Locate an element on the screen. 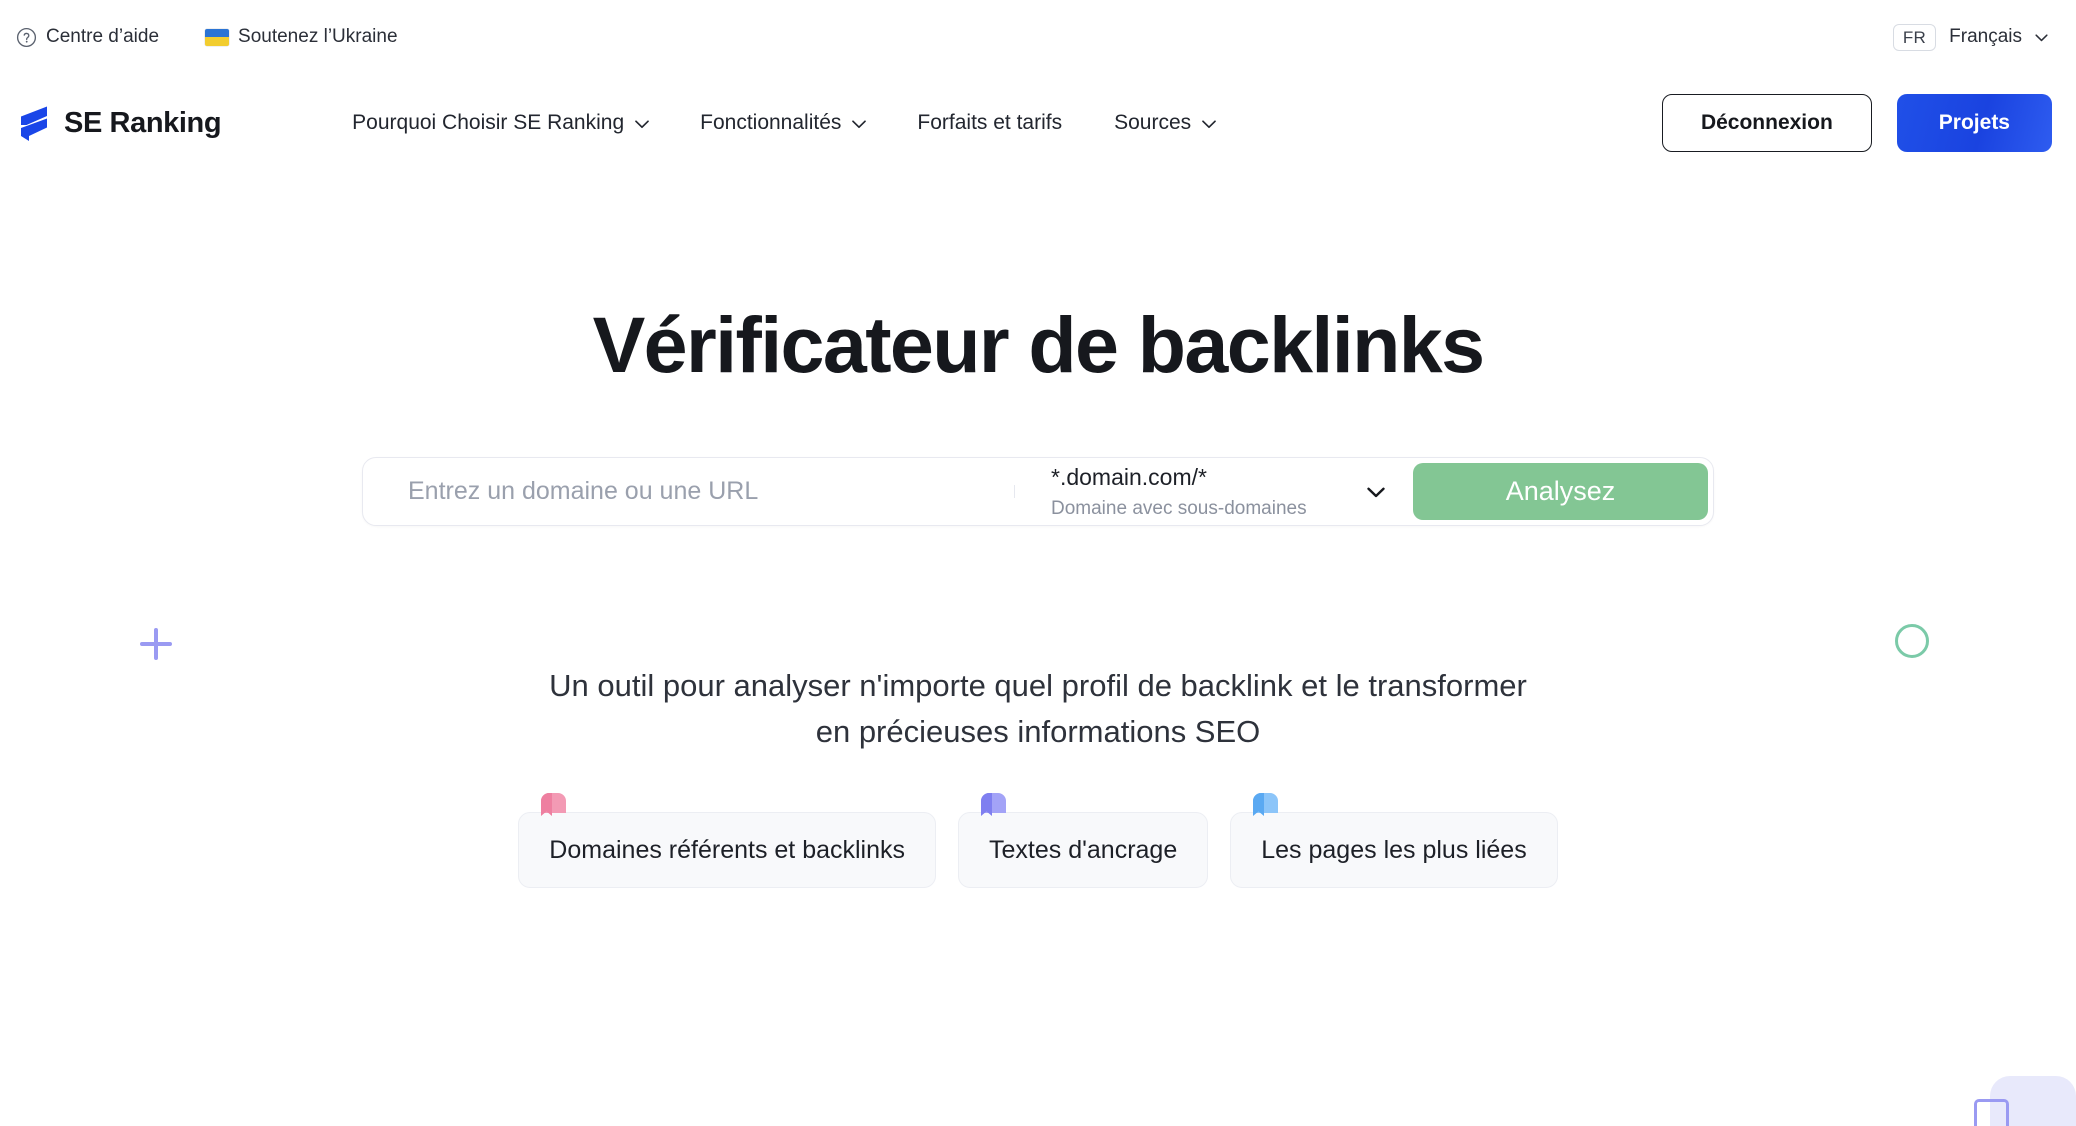  nav-item-label: Pourquoi Choisir SE Ranking is located at coordinates (488, 122).